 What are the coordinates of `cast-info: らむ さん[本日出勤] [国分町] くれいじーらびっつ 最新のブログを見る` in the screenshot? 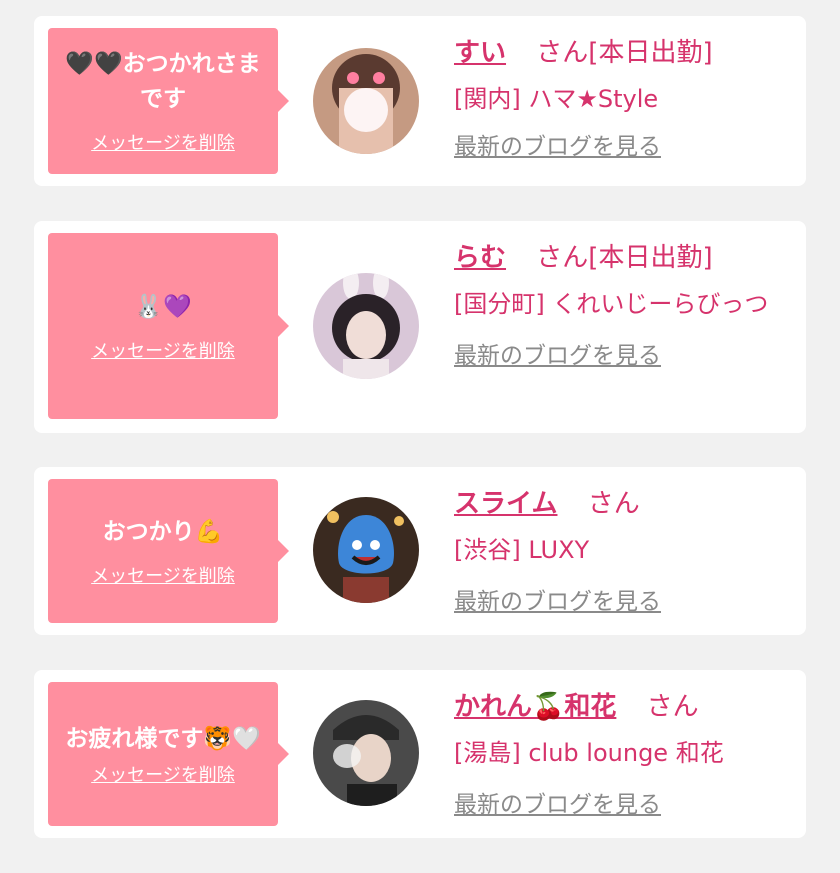 It's located at (618, 304).